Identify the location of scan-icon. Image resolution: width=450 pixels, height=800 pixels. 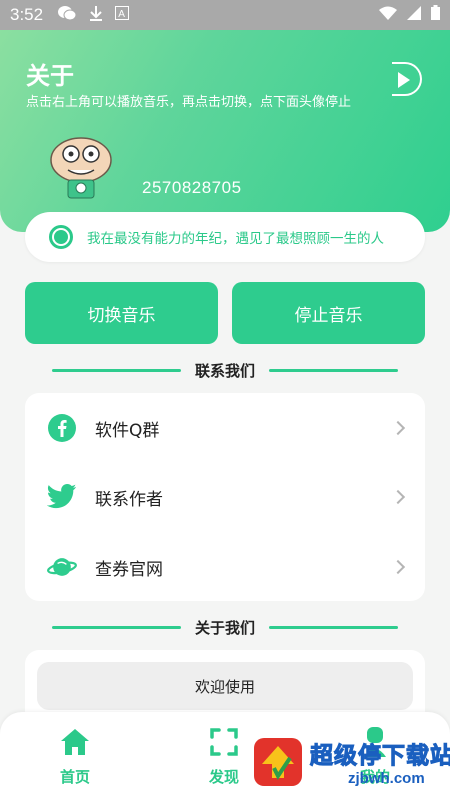
(224, 742).